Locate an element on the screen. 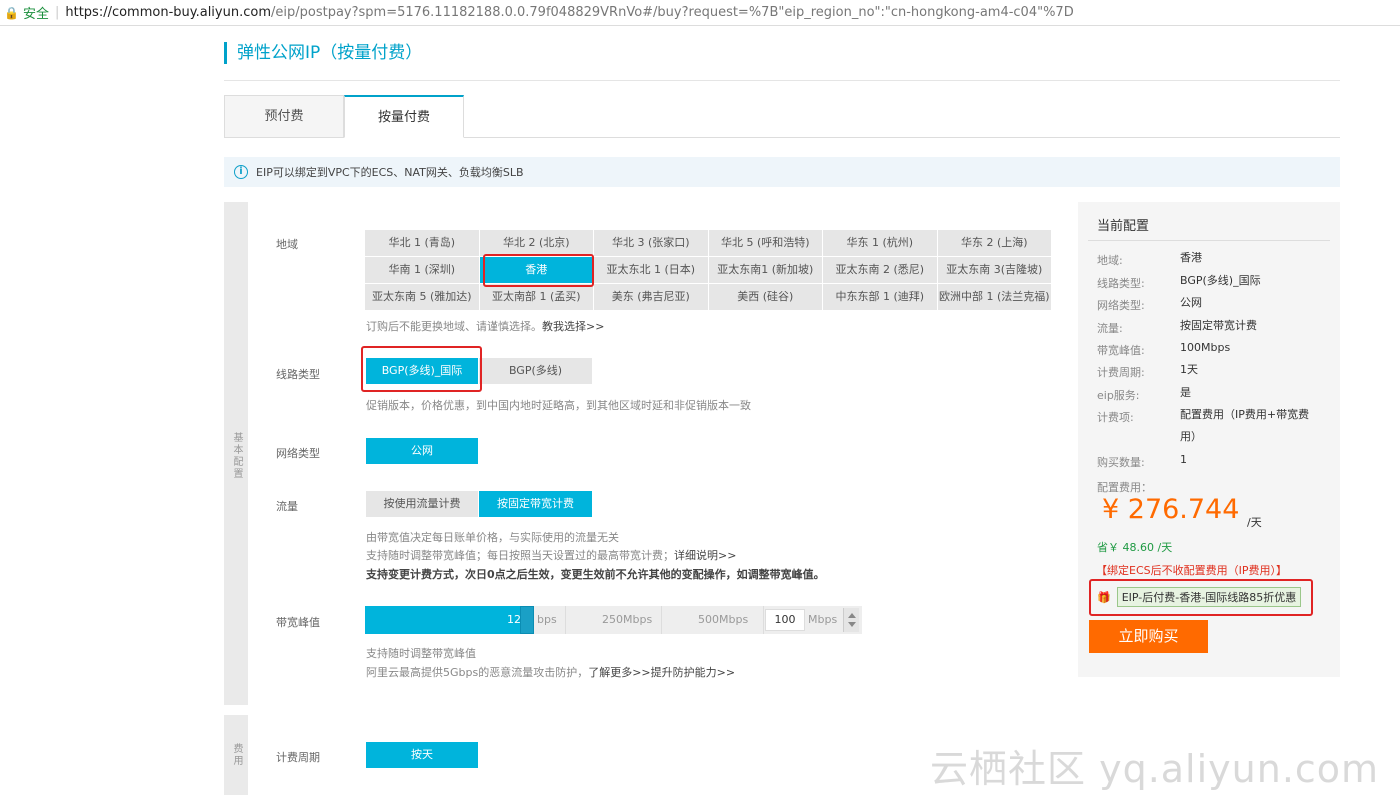 The width and height of the screenshot is (1400, 795). summary-value: 公网 is located at coordinates (1191, 302).